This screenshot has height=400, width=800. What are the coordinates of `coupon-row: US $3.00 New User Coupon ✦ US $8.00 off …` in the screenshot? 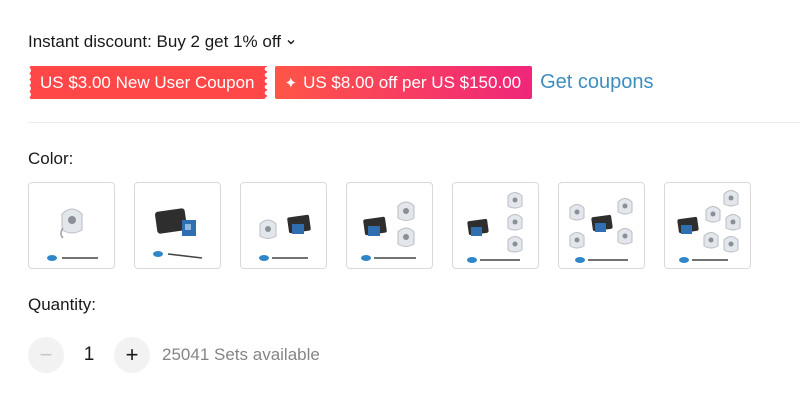 It's located at (341, 82).